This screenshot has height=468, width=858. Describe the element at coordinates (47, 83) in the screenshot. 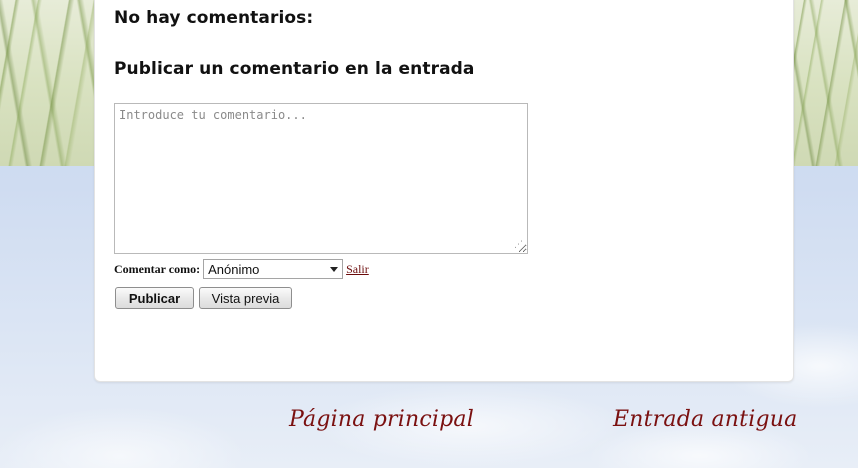

I see `background-grass-left` at that location.